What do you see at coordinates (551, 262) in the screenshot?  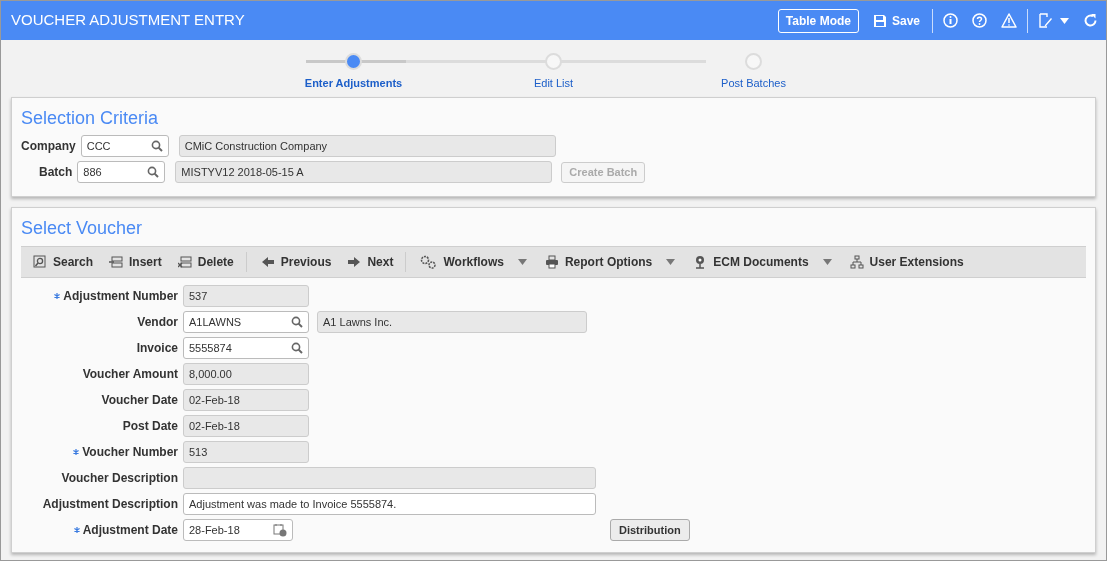 I see `printer-icon` at bounding box center [551, 262].